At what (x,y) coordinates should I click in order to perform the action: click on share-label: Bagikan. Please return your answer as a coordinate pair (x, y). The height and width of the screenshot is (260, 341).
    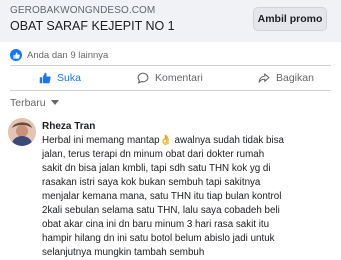
    Looking at the image, I should click on (295, 78).